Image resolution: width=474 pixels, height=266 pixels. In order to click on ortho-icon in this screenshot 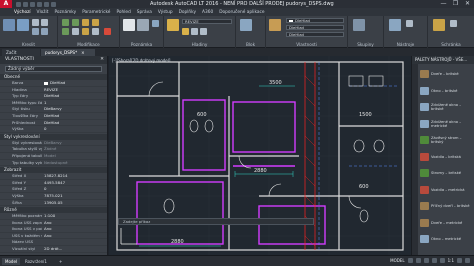, I will do `click(426, 260)`.